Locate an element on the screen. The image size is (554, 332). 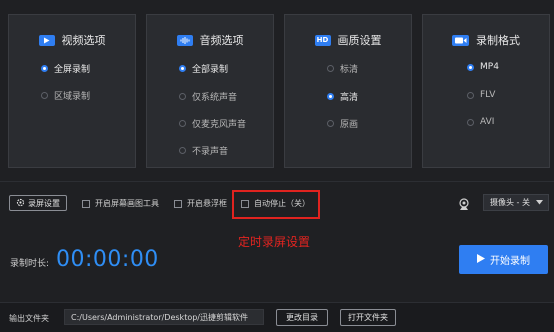
output-folder-label: 输出文件夹 is located at coordinates (29, 318).